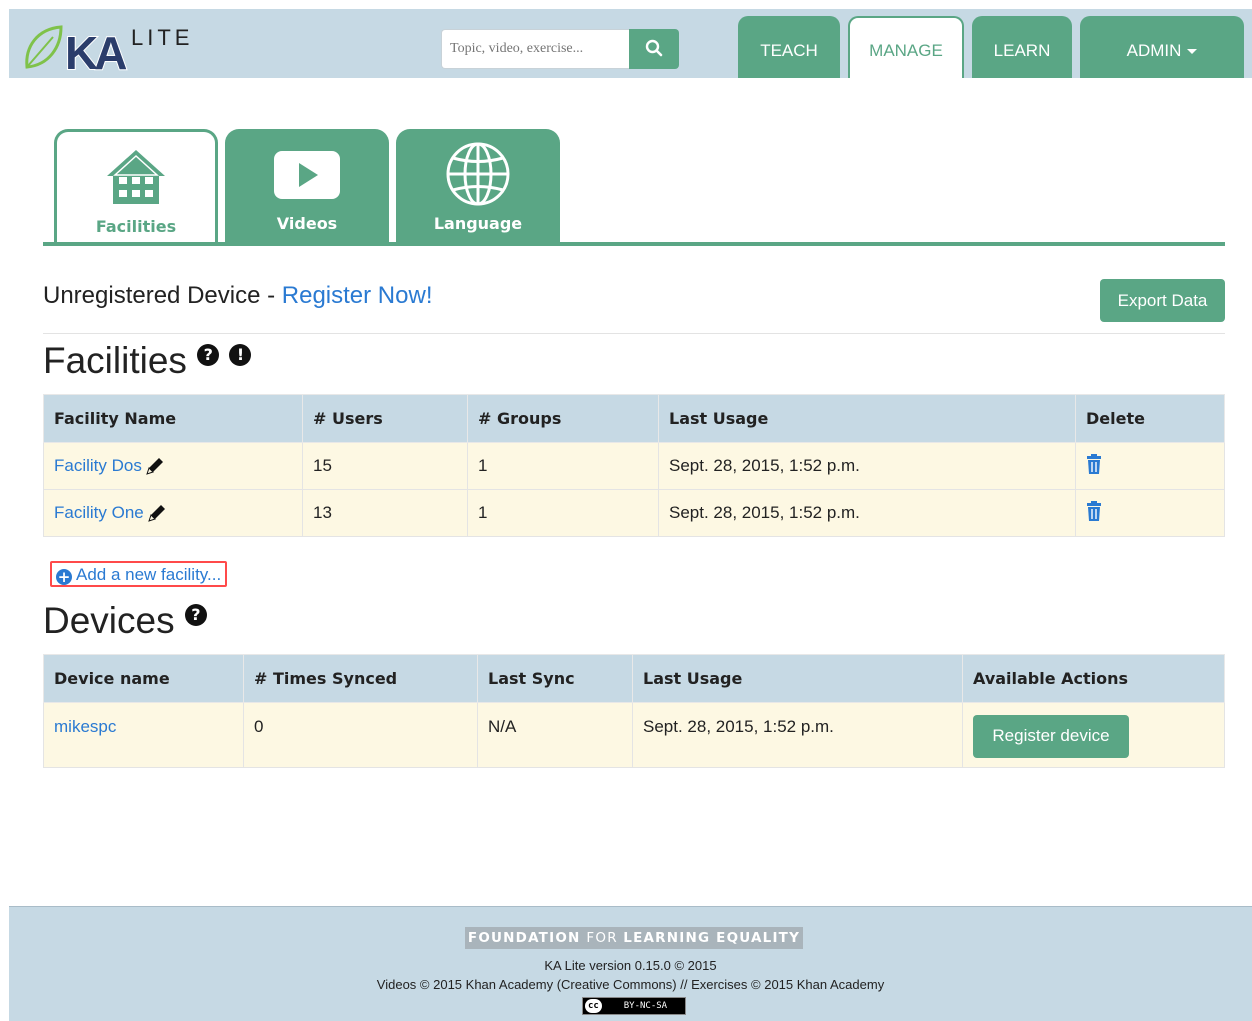 This screenshot has height=1021, width=1252. Describe the element at coordinates (906, 50) in the screenshot. I see `nav-manage-label: MANAGE` at that location.